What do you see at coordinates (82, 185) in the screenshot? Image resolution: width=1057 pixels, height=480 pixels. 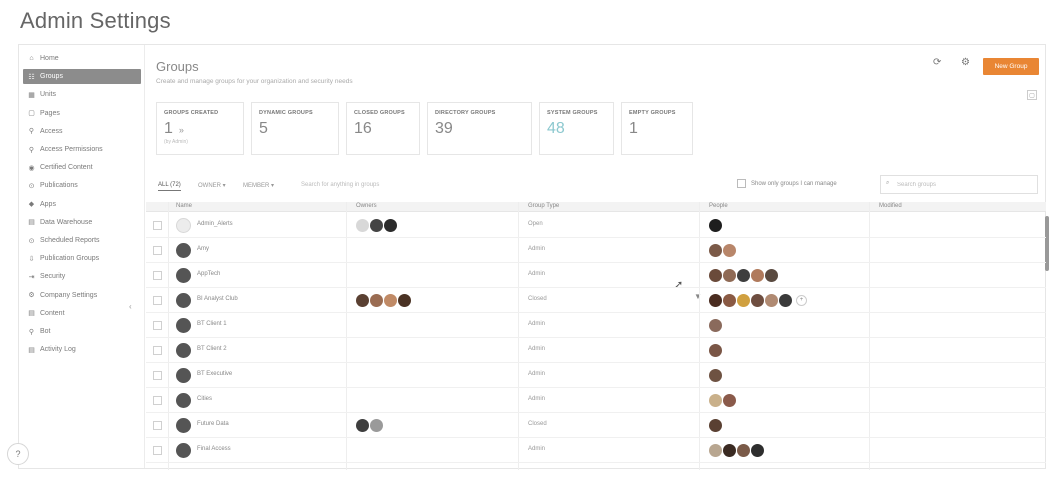 I see `sidebar-item-publications: ⊙ Publications` at bounding box center [82, 185].